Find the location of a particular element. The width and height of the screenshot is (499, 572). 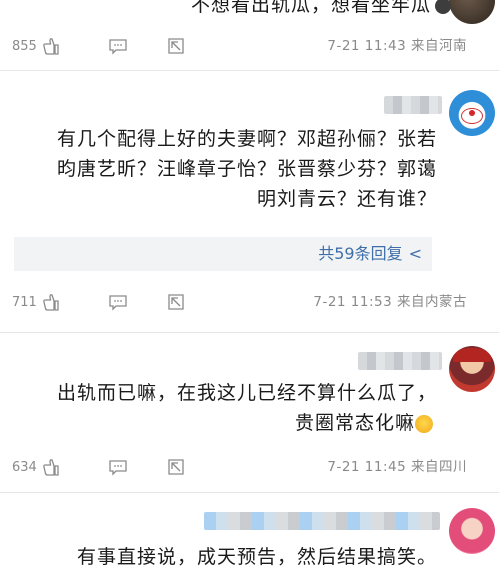

comment-meta: 7-21 11:43 来自河南 is located at coordinates (397, 46).